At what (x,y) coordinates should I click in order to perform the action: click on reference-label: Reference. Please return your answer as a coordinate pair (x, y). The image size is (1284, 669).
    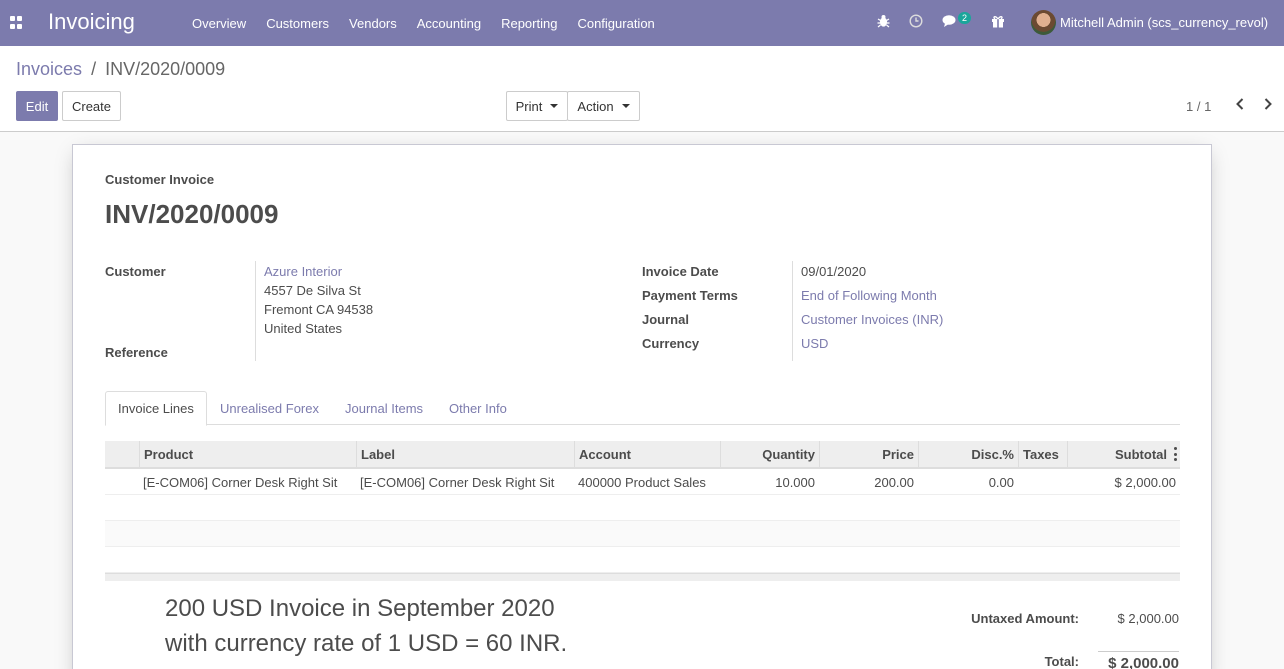
    Looking at the image, I should click on (136, 352).